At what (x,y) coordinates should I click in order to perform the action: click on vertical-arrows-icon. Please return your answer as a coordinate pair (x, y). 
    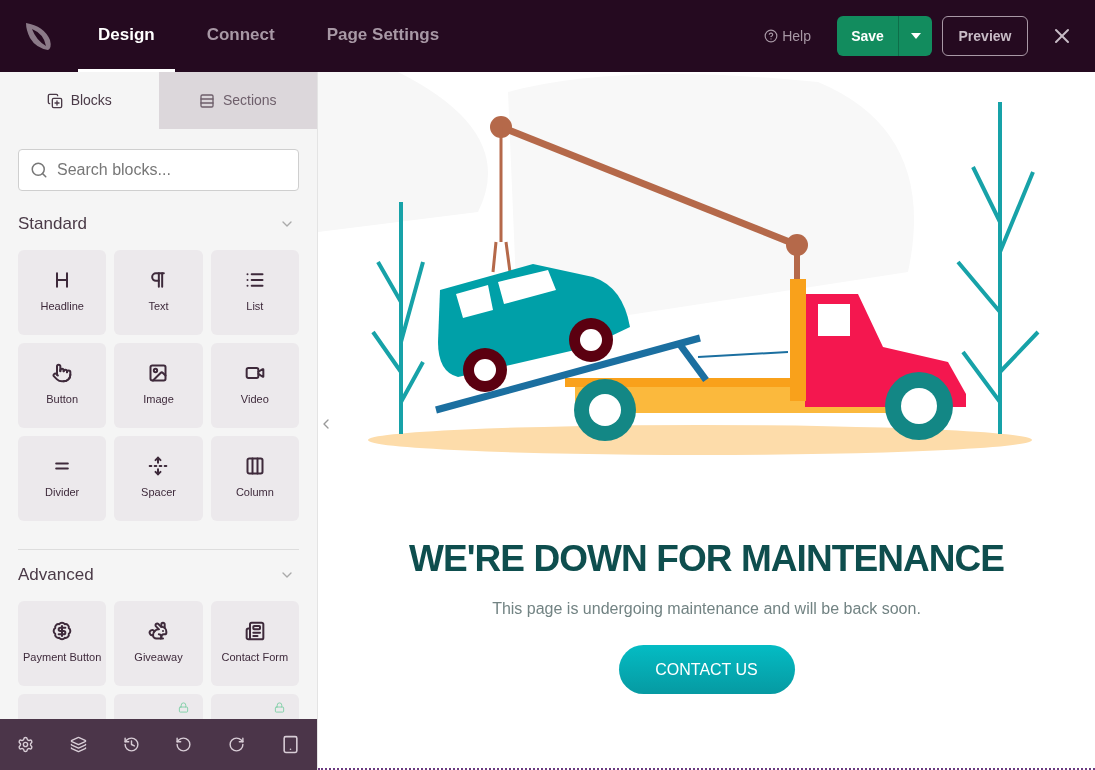
    Looking at the image, I should click on (158, 466).